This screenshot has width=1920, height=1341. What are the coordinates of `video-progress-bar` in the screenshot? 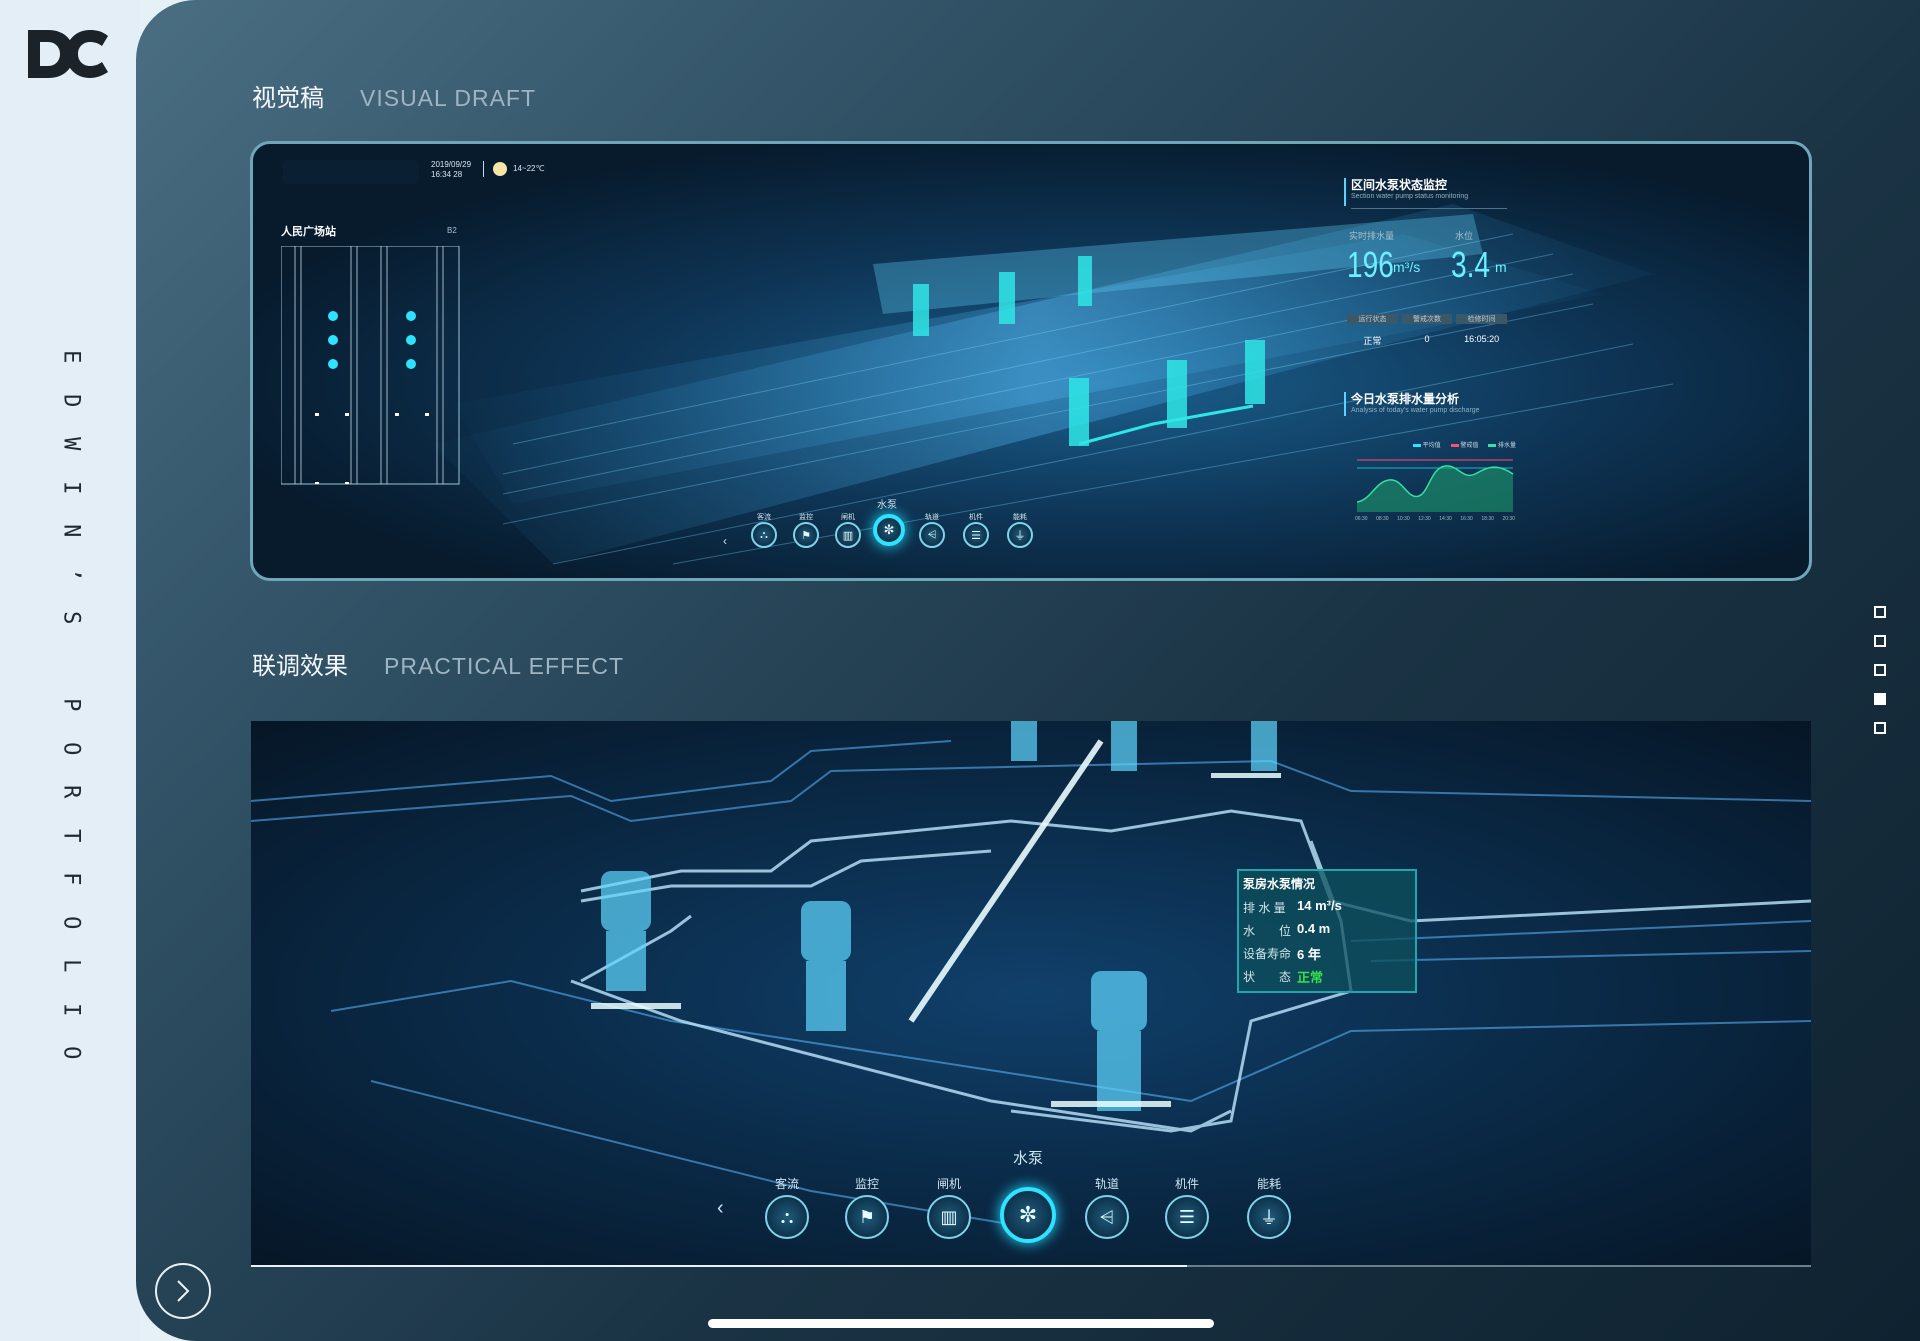 It's located at (1031, 1266).